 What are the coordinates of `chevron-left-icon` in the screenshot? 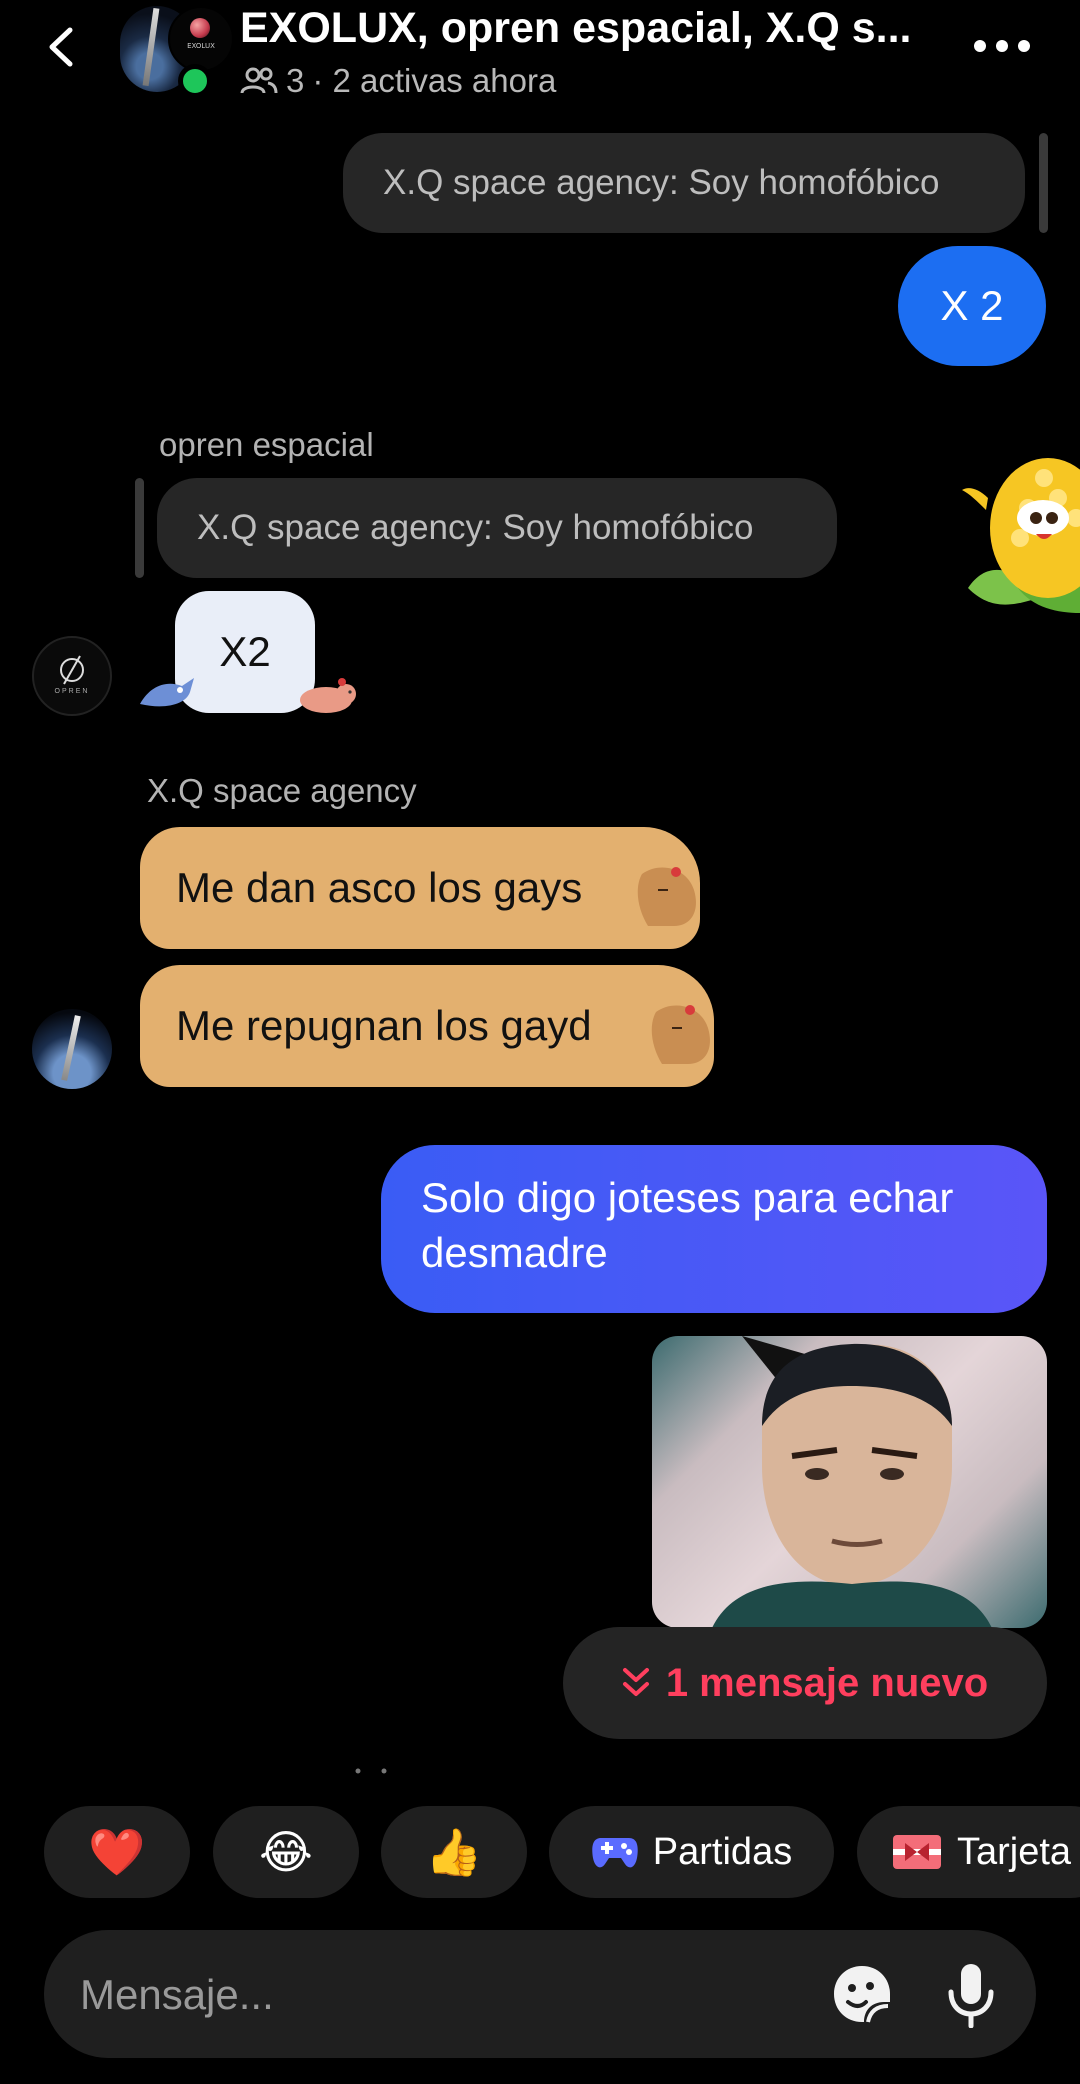 It's located at (61, 47).